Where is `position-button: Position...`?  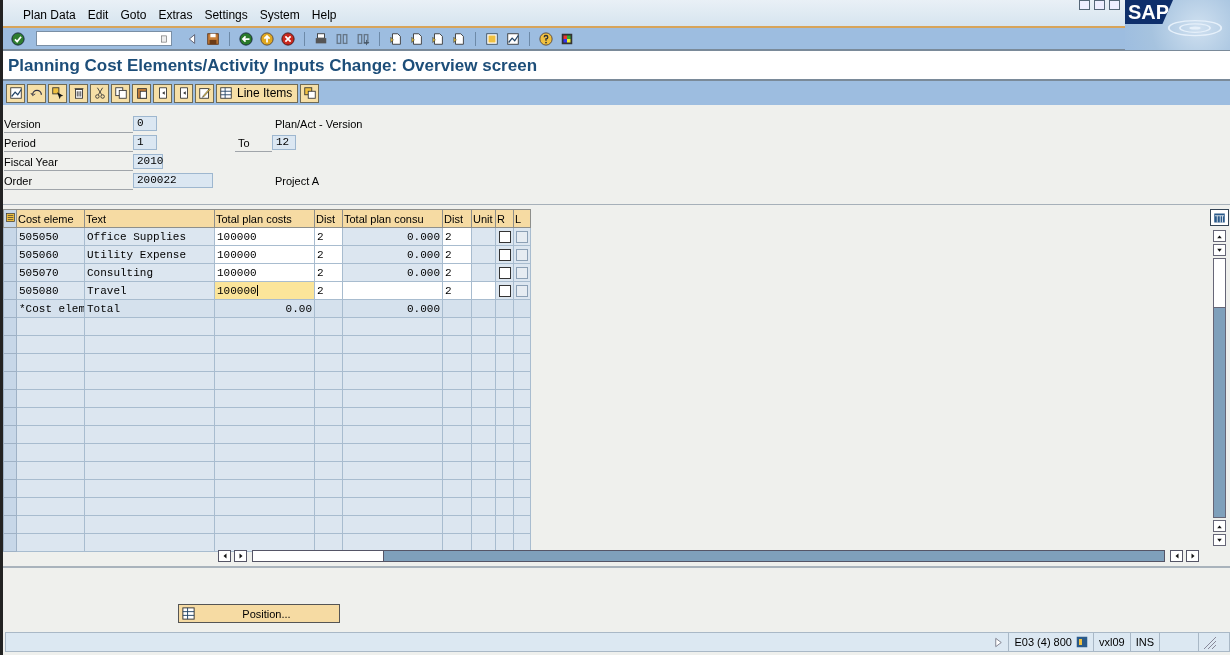 position-button: Position... is located at coordinates (259, 613).